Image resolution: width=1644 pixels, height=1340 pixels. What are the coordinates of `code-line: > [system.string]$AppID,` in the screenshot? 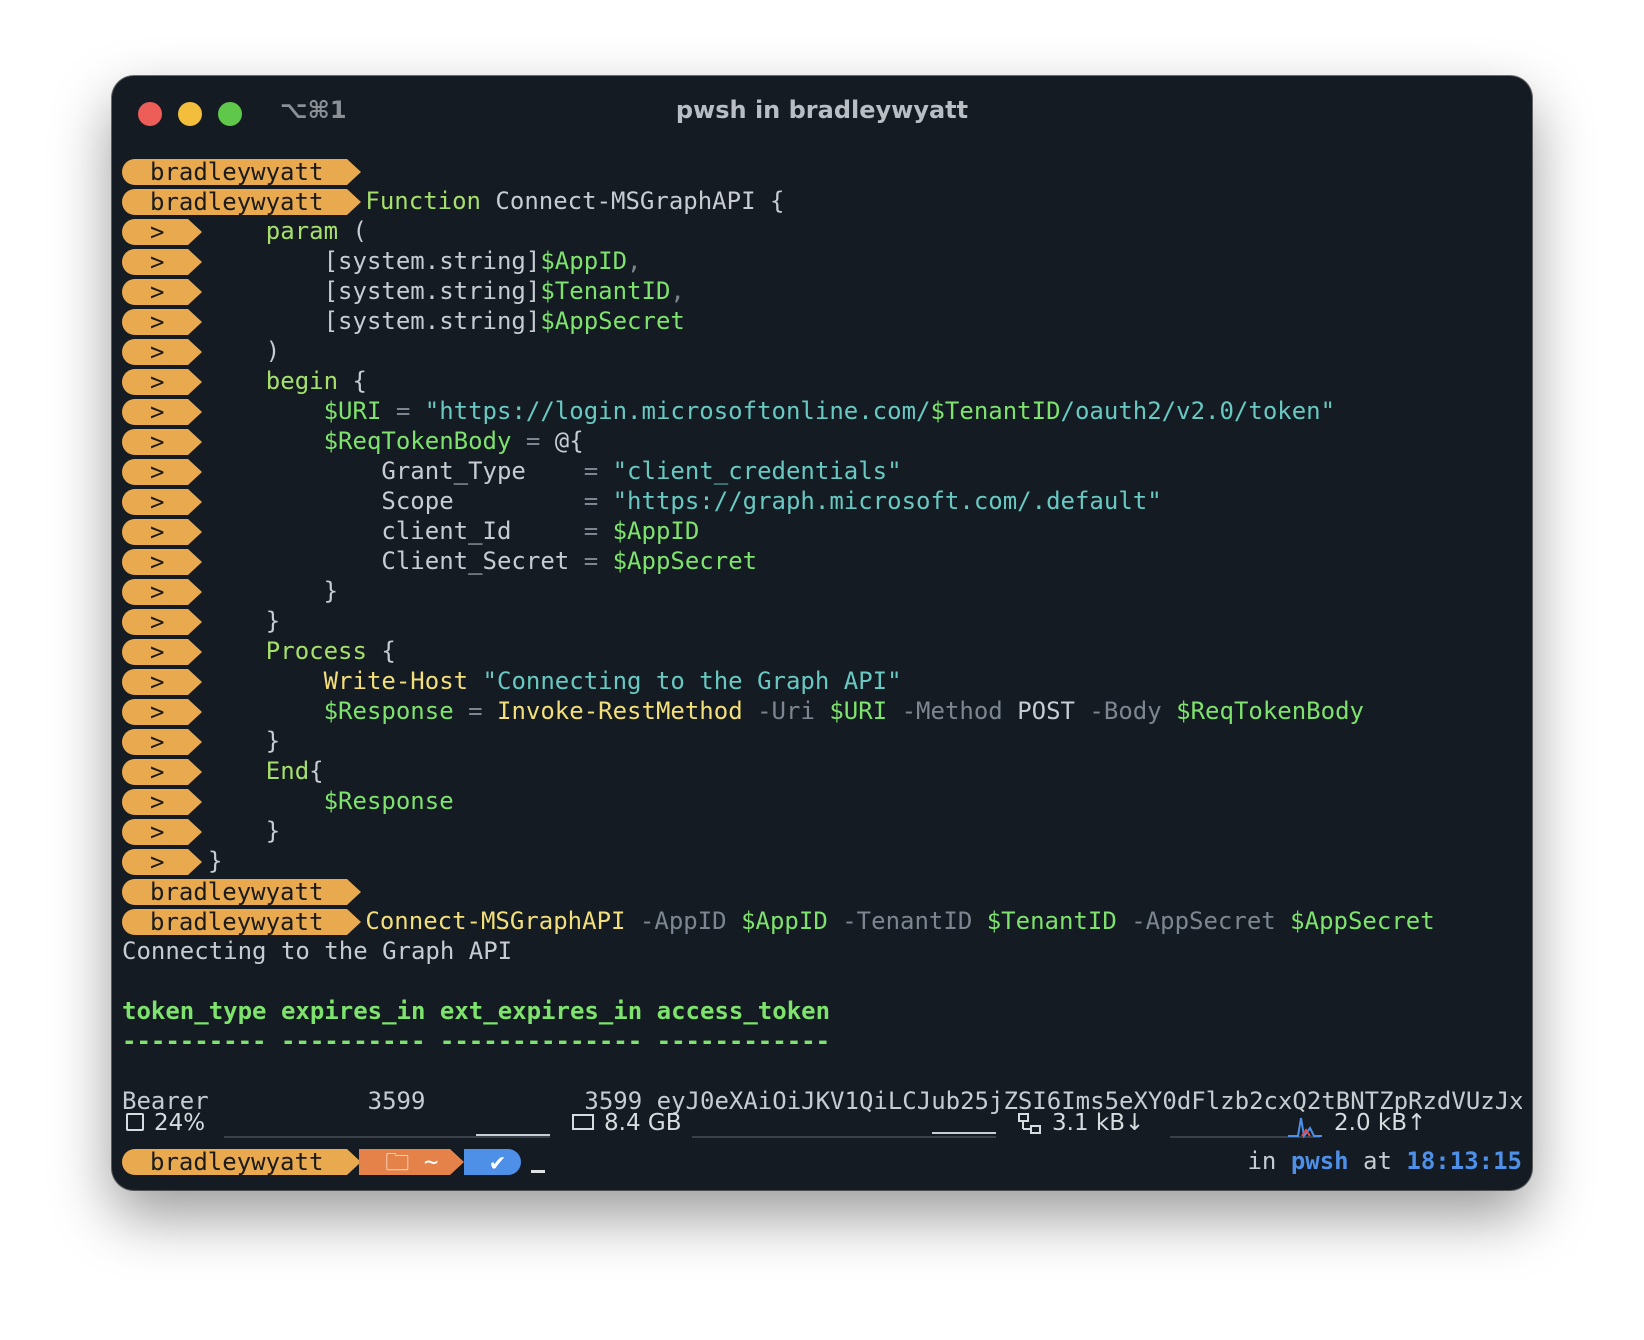 It's located at (822, 261).